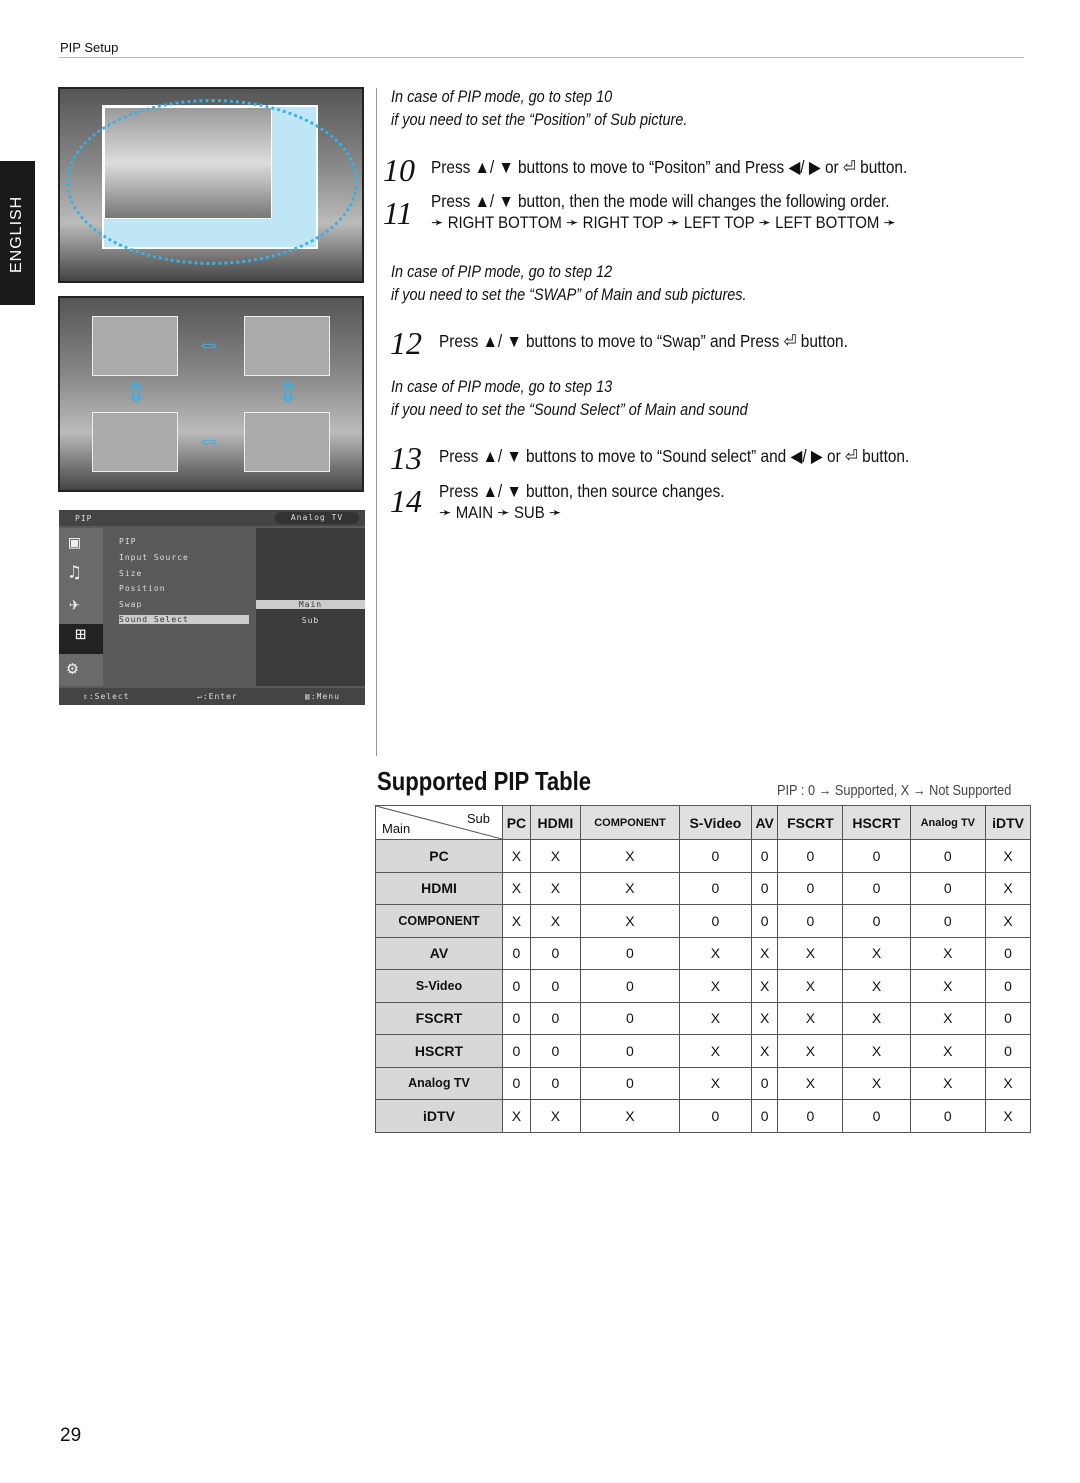 Image resolution: width=1080 pixels, height=1483 pixels. I want to click on table-row: COMPONENT X X X 0 0 0 0 0 X, so click(703, 921).